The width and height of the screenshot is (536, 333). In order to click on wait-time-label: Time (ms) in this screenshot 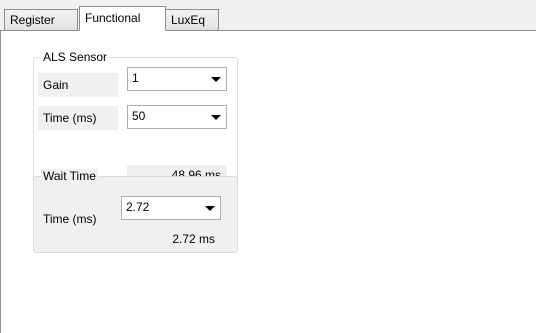, I will do `click(70, 219)`.